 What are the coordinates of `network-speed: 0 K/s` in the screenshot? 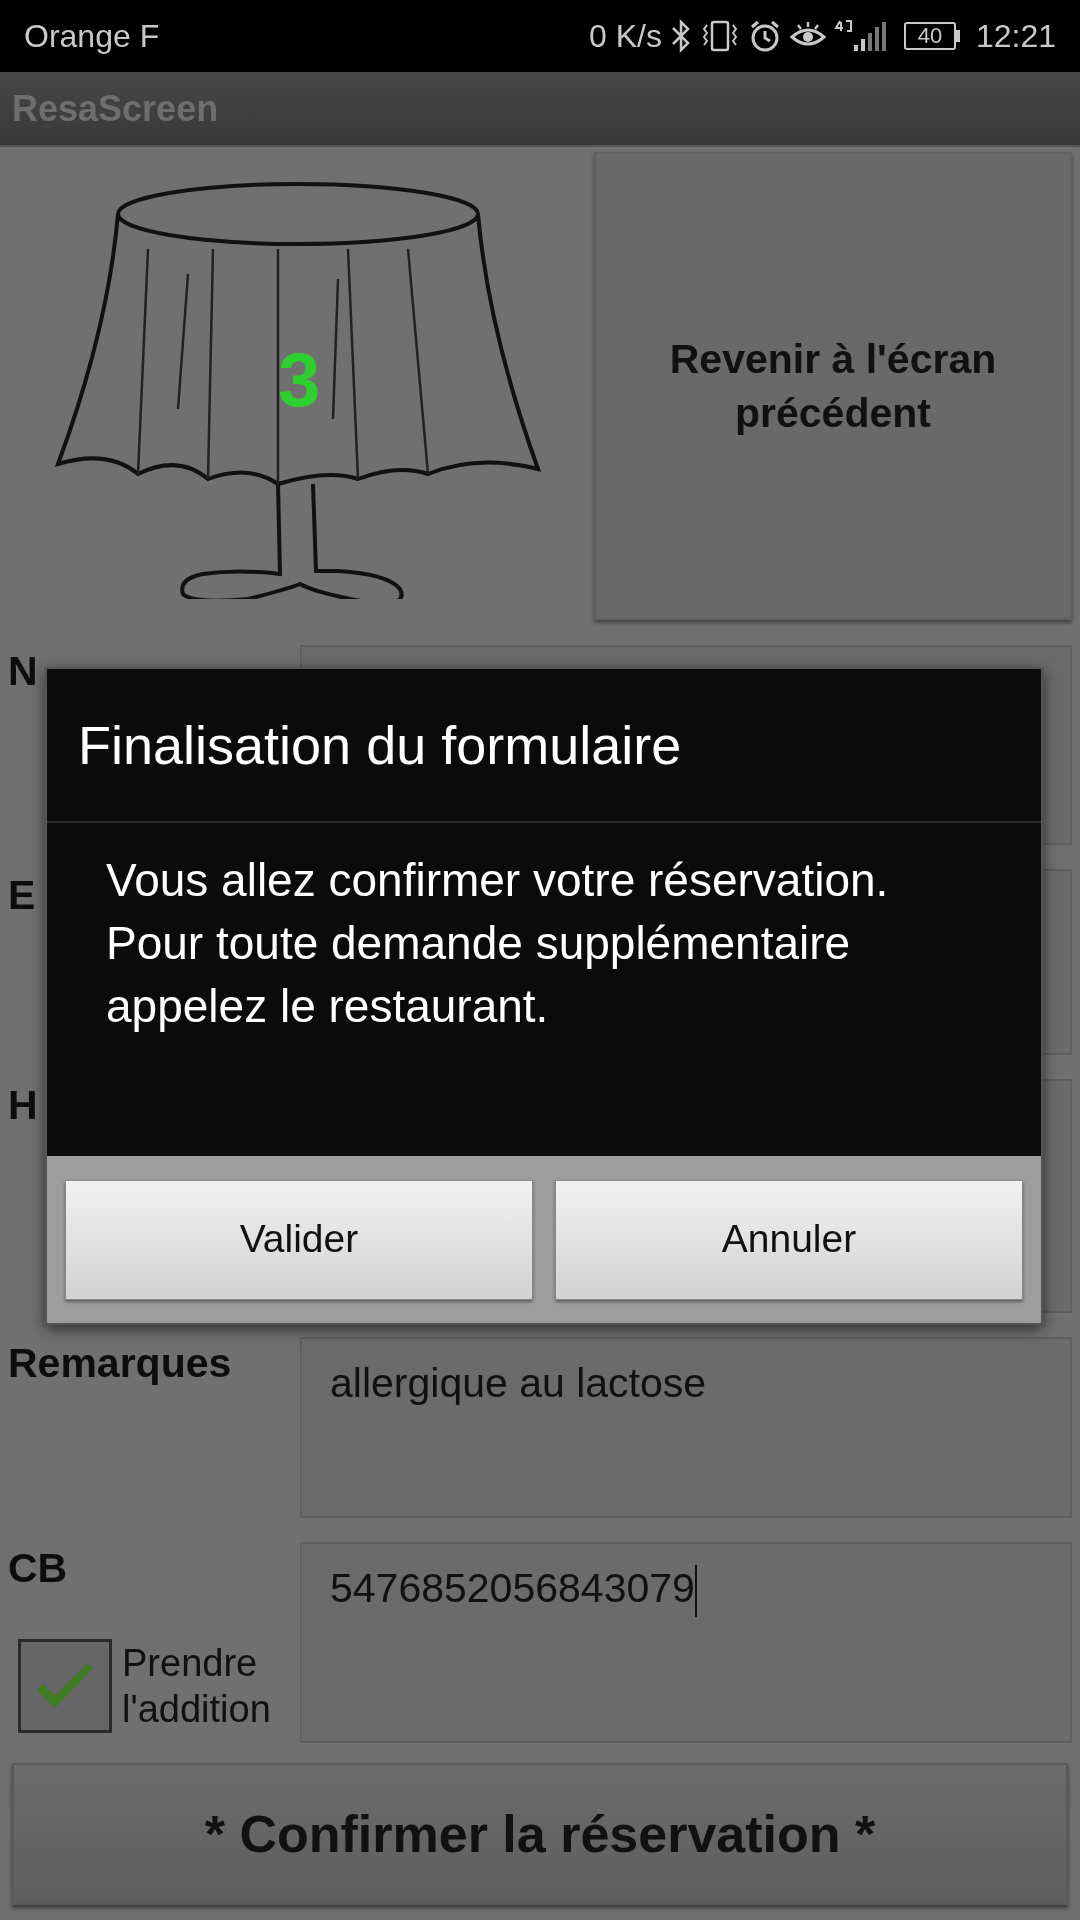 It's located at (625, 36).